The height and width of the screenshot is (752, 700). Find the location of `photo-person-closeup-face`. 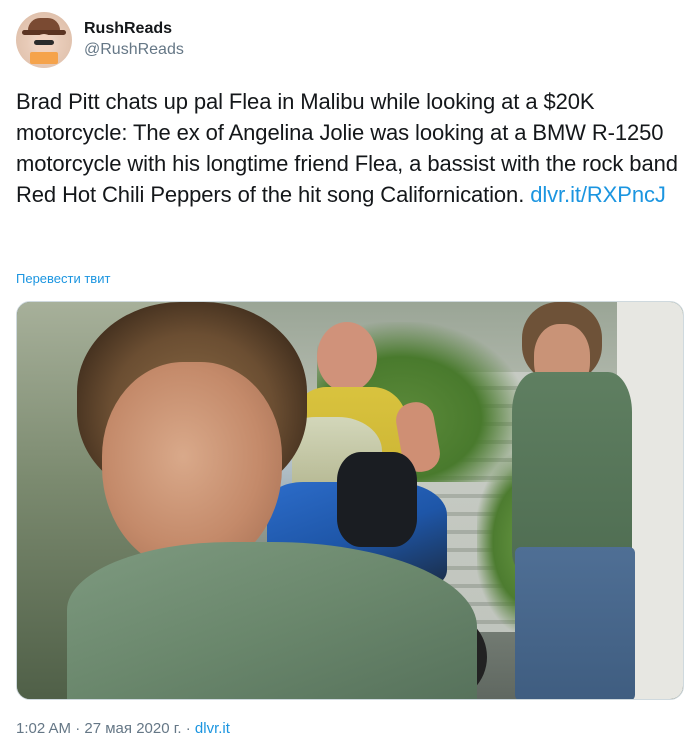

photo-person-closeup-face is located at coordinates (192, 467).